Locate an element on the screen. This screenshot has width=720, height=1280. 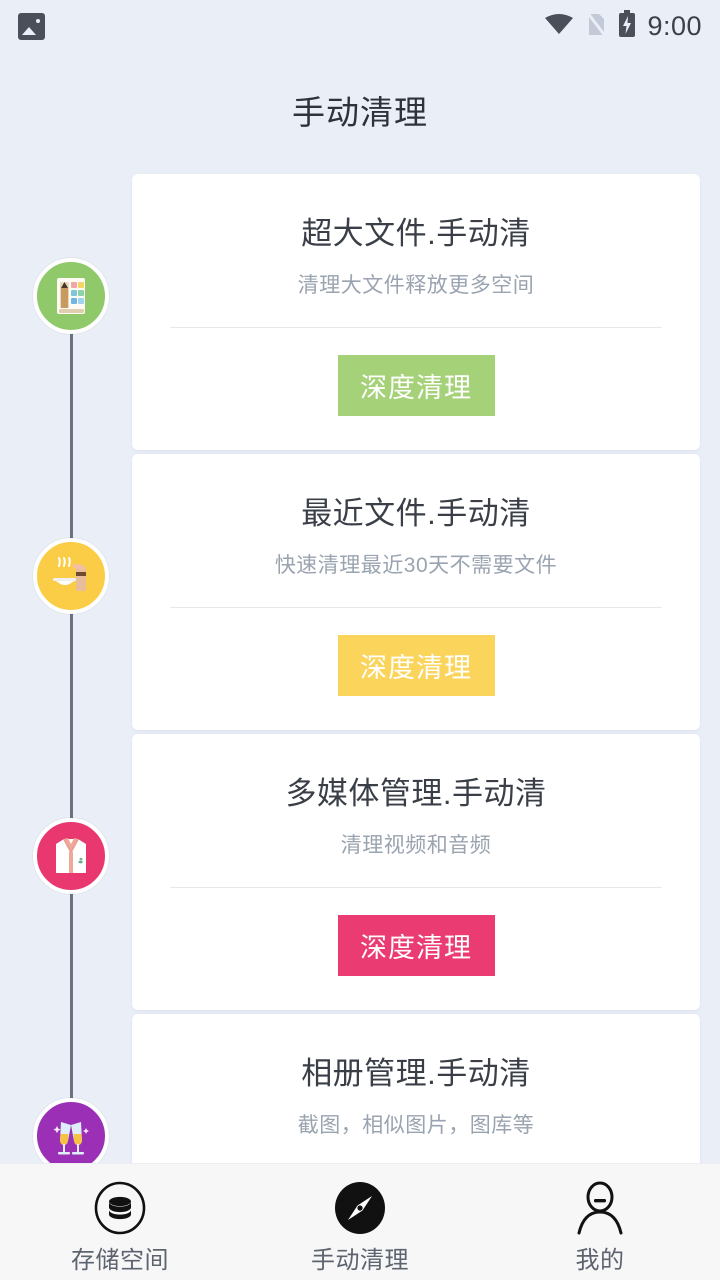
timeline-node-cooking-bowl is located at coordinates (71, 576).